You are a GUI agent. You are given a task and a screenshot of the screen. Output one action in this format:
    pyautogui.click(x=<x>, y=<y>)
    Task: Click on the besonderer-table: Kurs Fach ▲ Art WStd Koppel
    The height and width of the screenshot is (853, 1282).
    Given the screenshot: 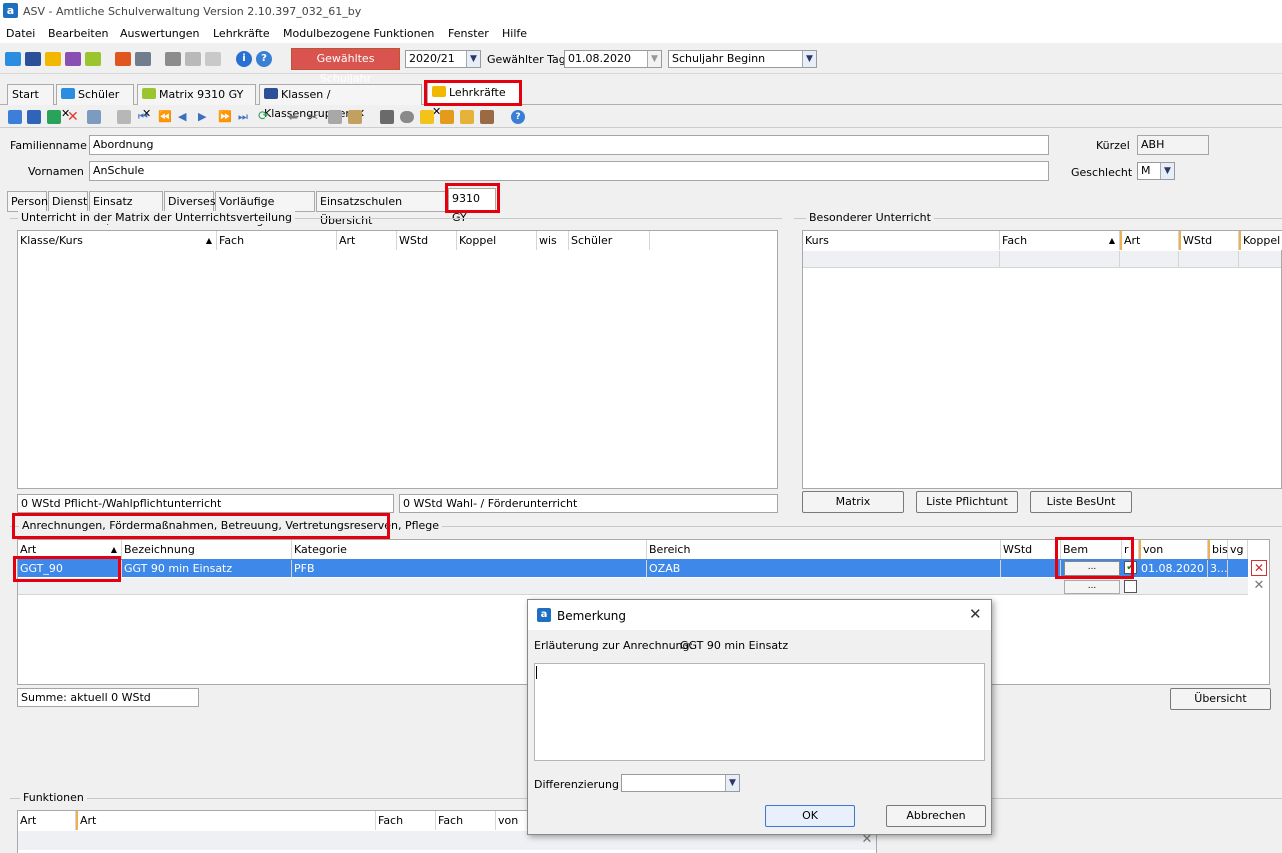 What is the action you would take?
    pyautogui.click(x=1042, y=359)
    